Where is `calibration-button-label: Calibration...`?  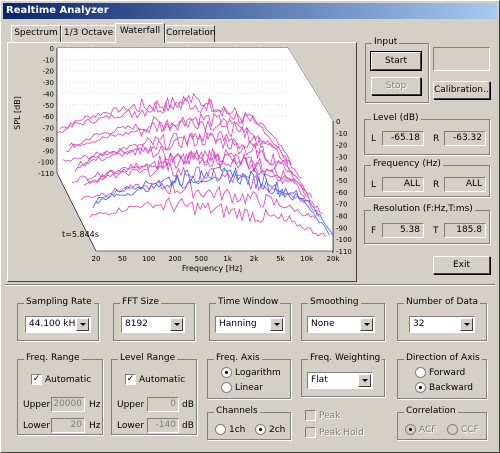
calibration-button-label: Calibration... is located at coordinates (463, 90).